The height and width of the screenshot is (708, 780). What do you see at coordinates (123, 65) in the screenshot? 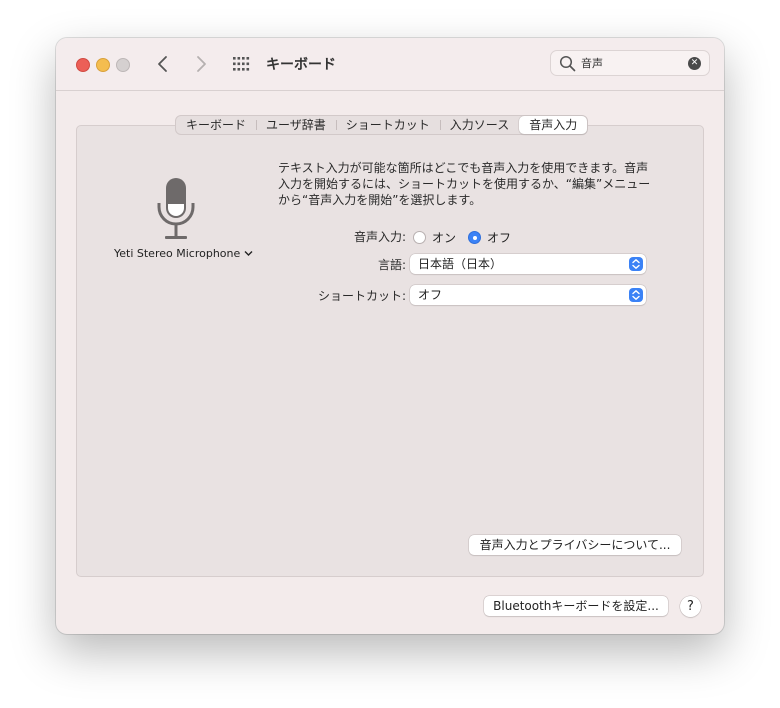
I see `zoom-icon` at bounding box center [123, 65].